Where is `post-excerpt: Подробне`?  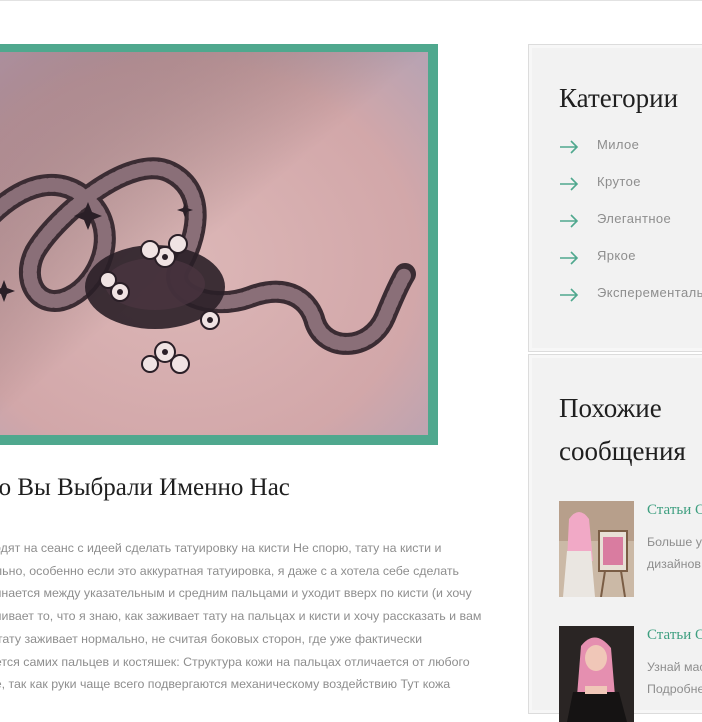 post-excerpt: Подробне is located at coordinates (674, 689).